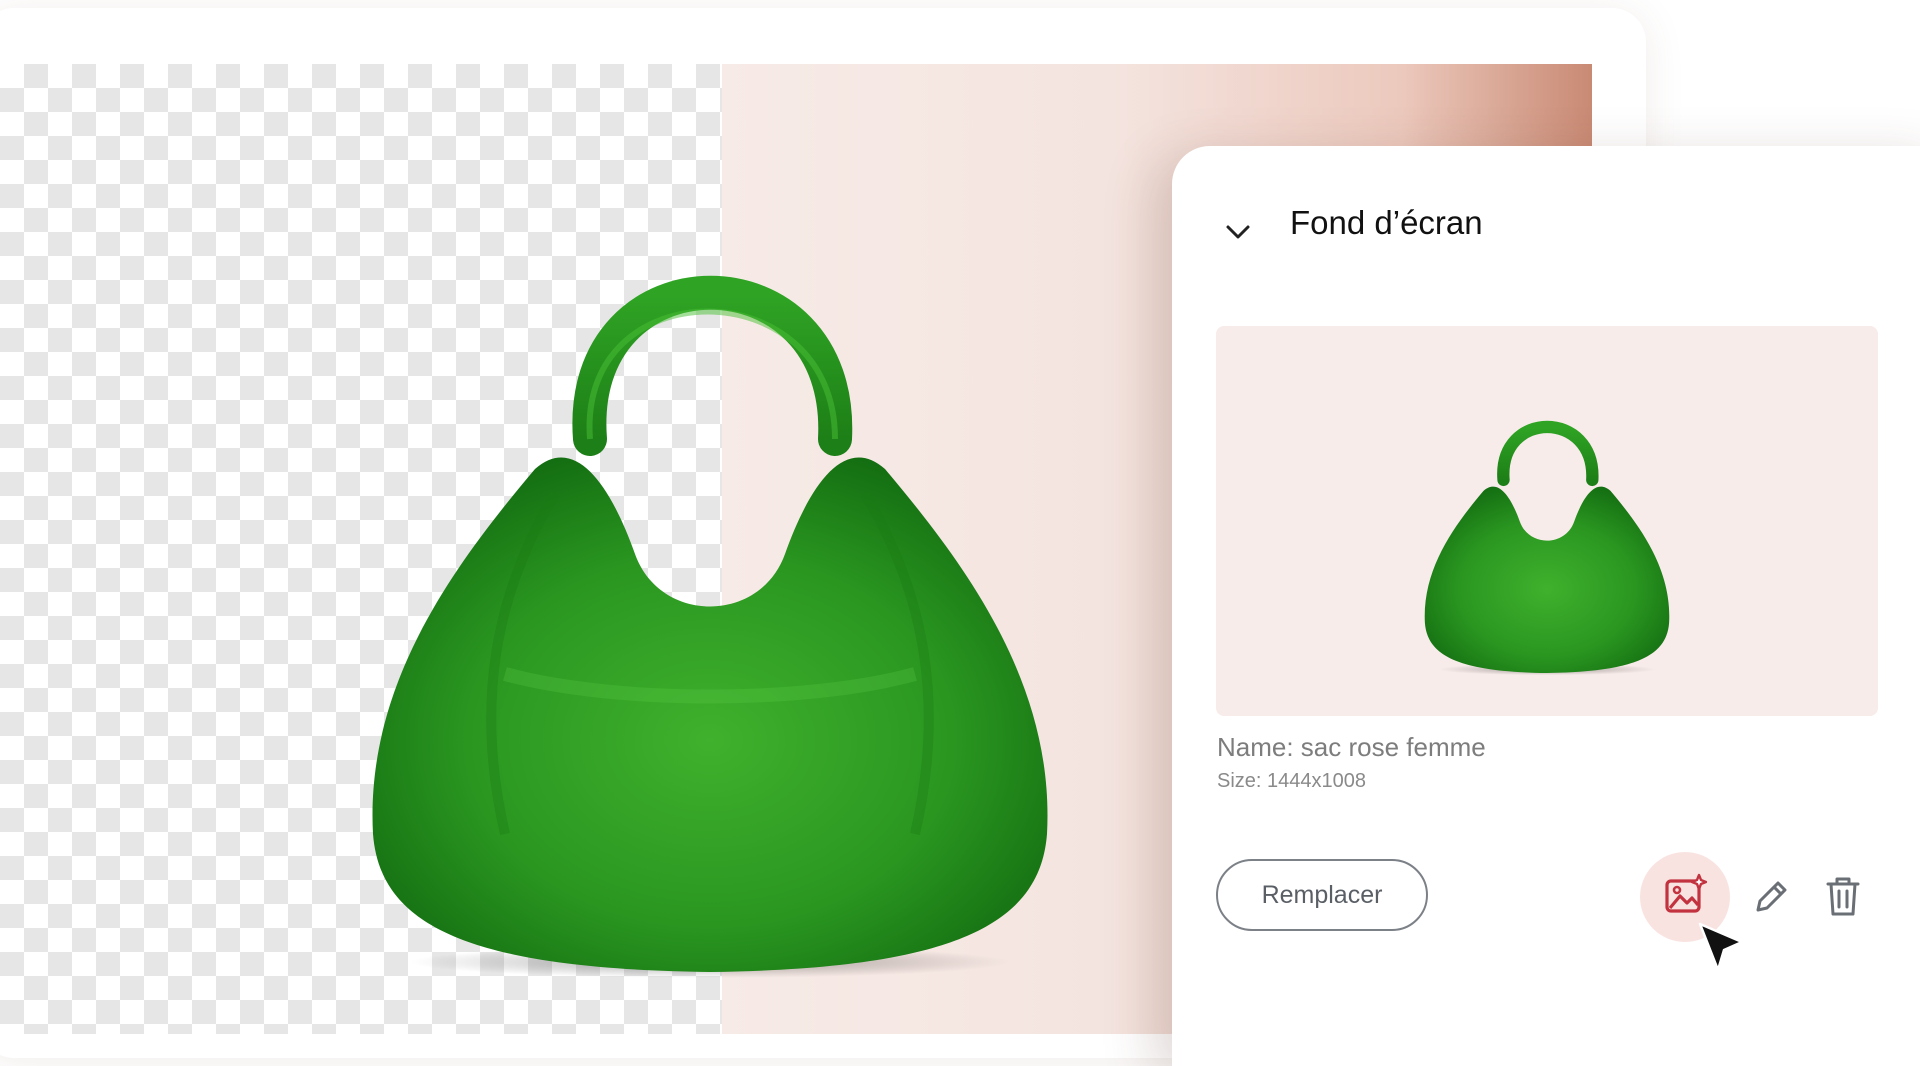 This screenshot has height=1066, width=1920. I want to click on preview-handbag-image, so click(1547, 541).